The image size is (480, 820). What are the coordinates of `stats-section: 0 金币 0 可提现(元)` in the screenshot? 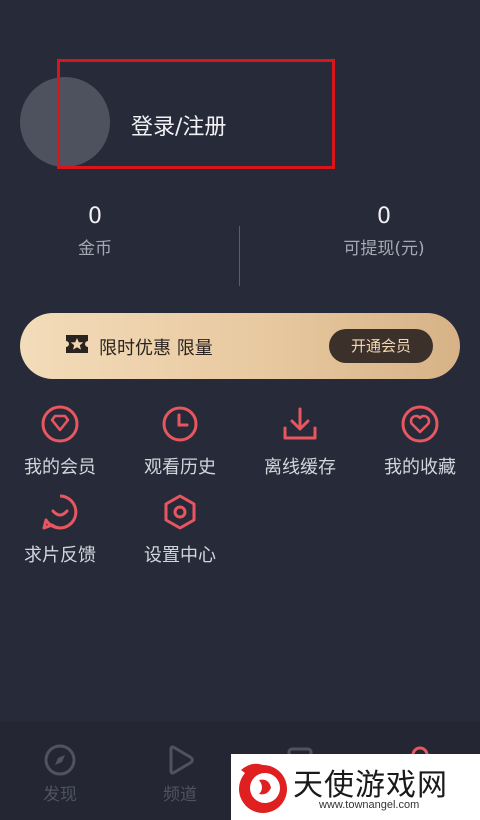 It's located at (240, 245).